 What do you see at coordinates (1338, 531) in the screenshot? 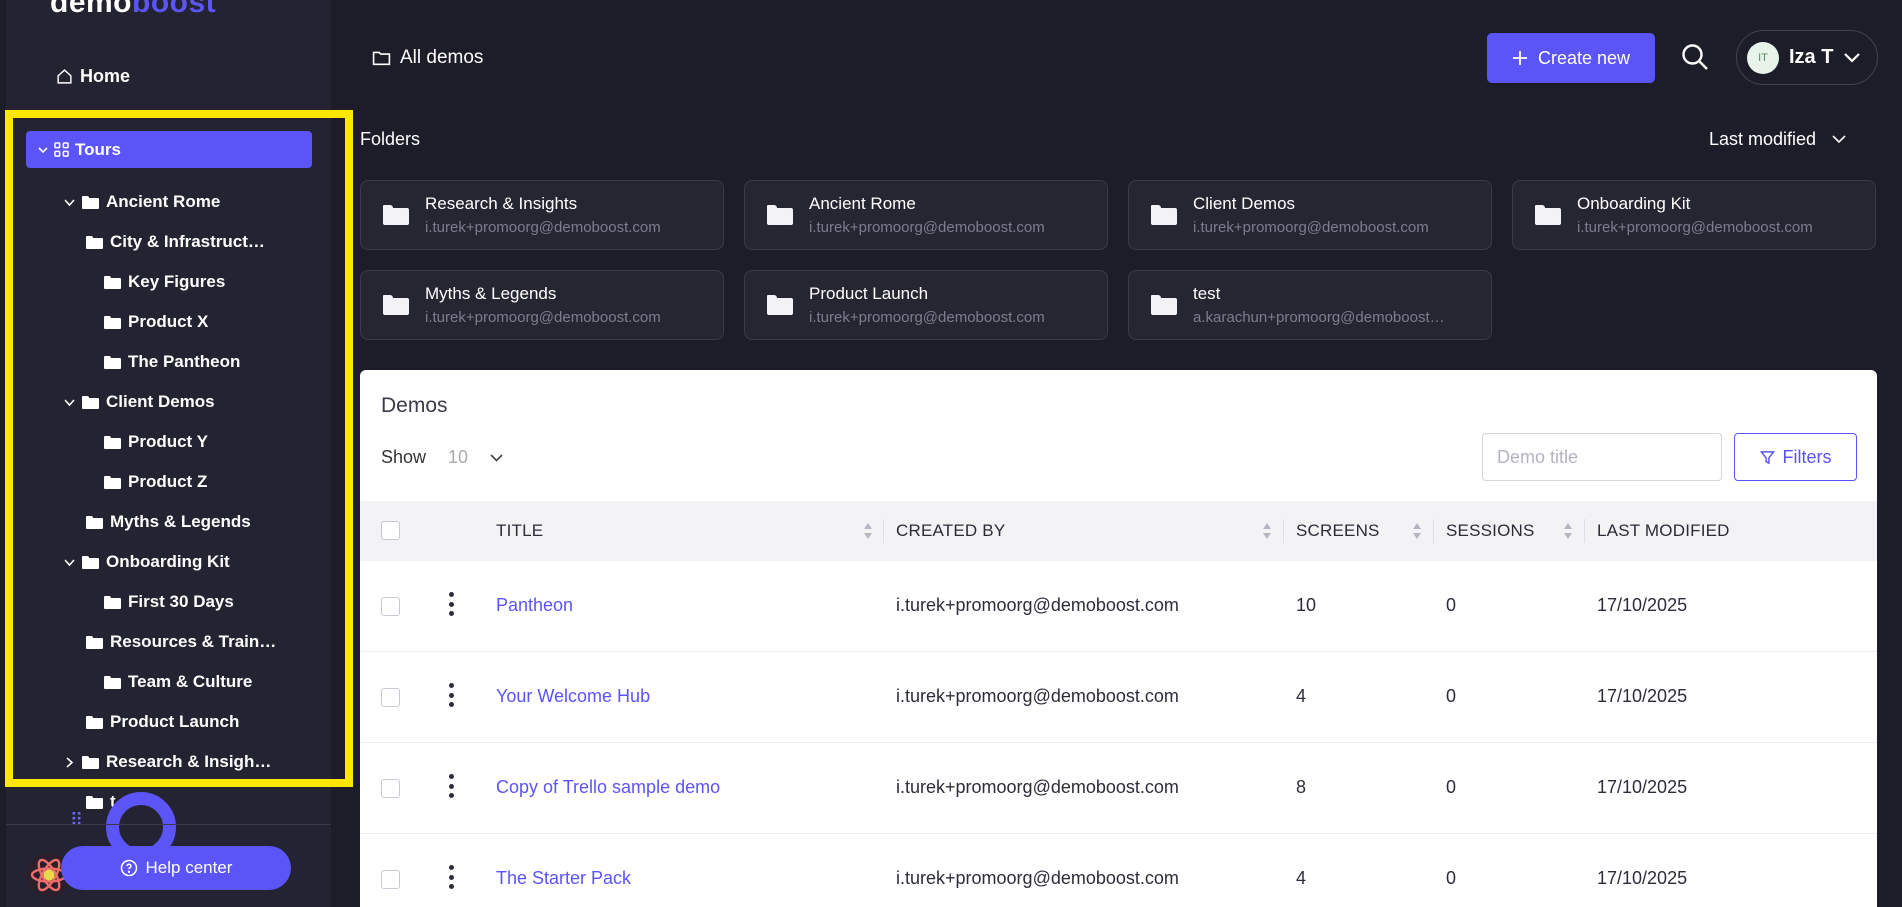
I see `column-header-screens: SCREENS` at bounding box center [1338, 531].